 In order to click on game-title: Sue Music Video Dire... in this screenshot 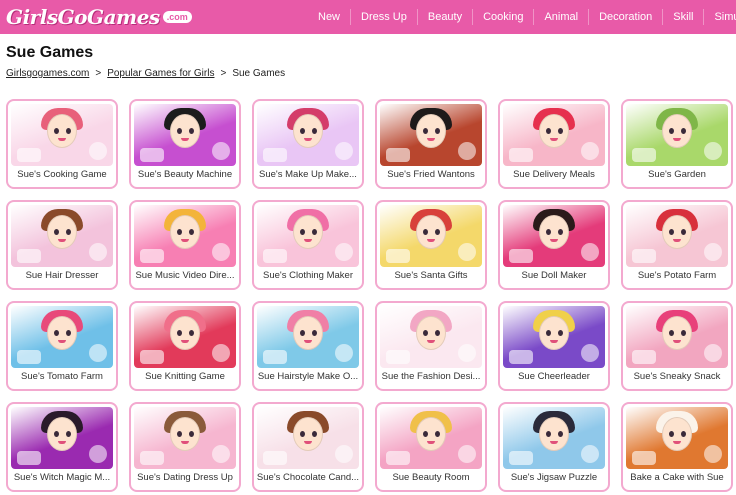, I will do `click(185, 275)`.